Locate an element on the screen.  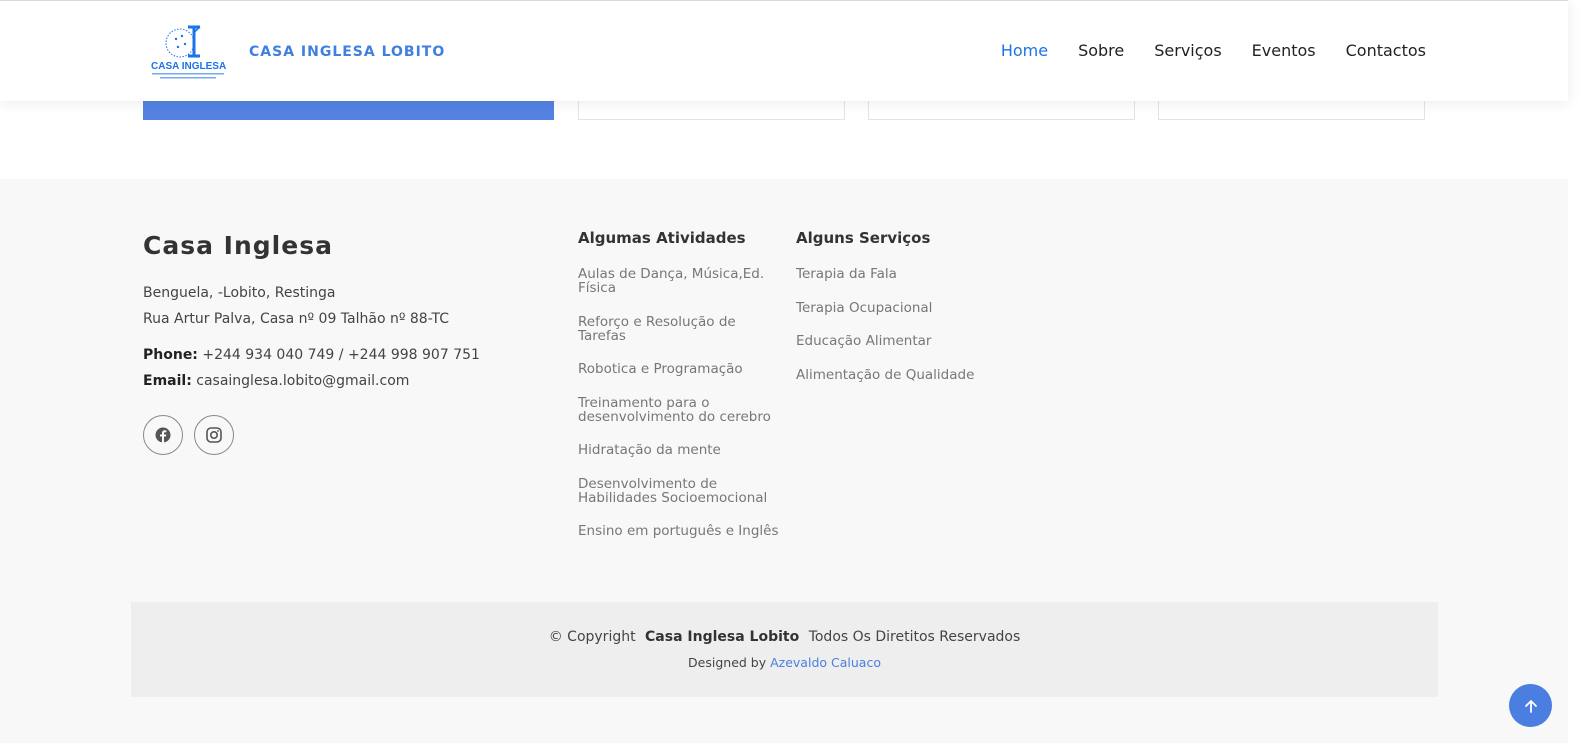
brand-name: CASA INGLESA LOBITO is located at coordinates (347, 52).